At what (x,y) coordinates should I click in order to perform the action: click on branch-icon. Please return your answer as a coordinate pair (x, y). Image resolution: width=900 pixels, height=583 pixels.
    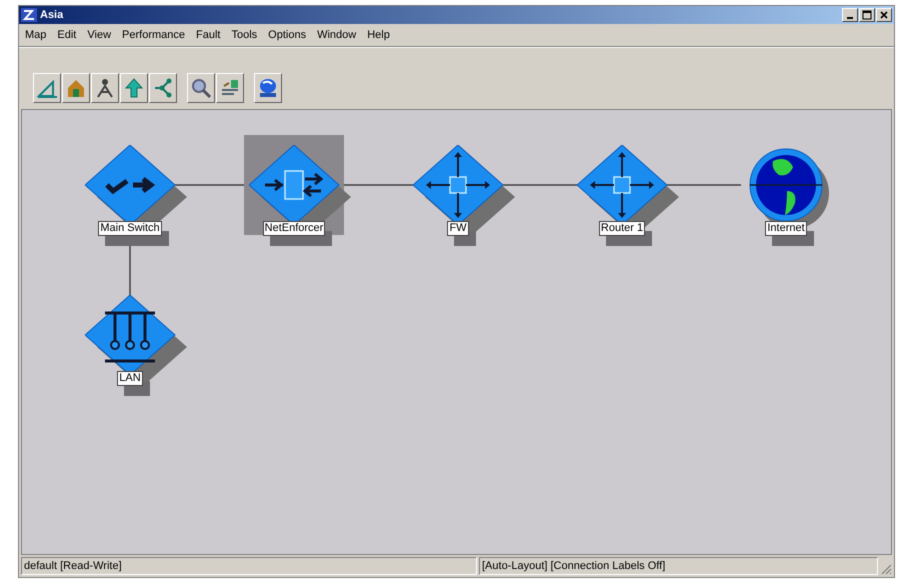
    Looking at the image, I should click on (163, 88).